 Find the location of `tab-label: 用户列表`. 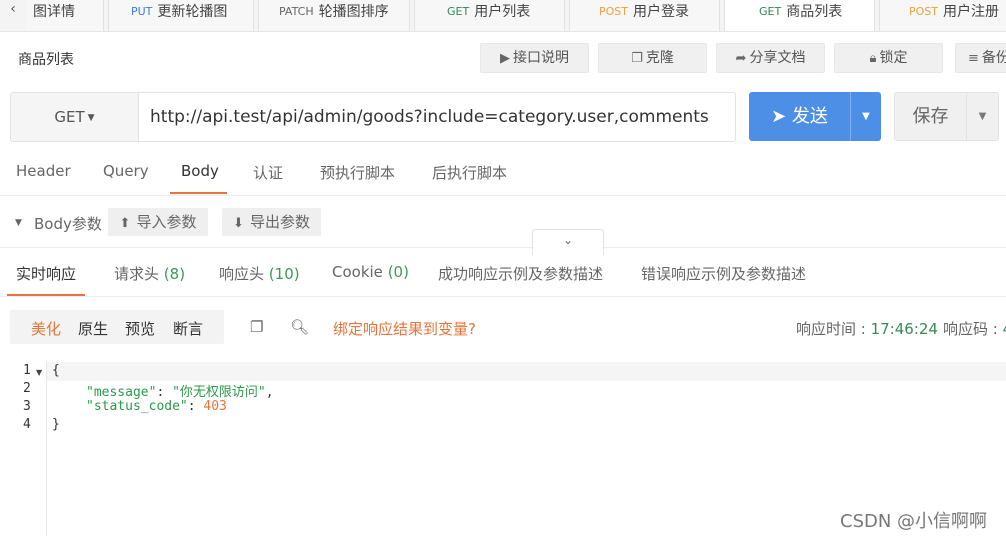

tab-label: 用户列表 is located at coordinates (502, 12).